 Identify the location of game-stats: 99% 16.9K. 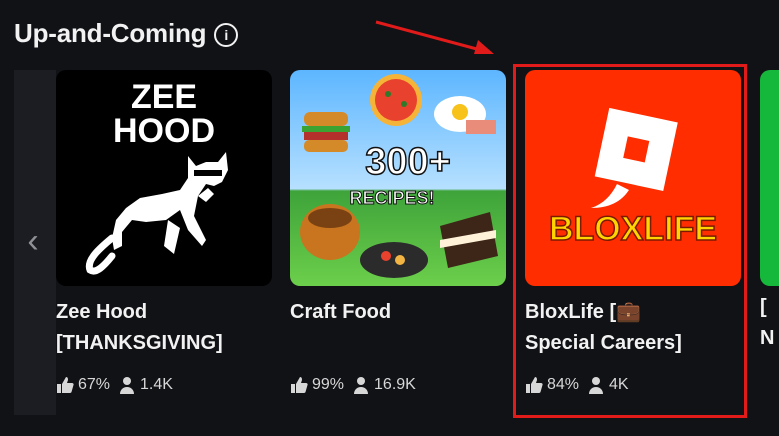
(353, 385).